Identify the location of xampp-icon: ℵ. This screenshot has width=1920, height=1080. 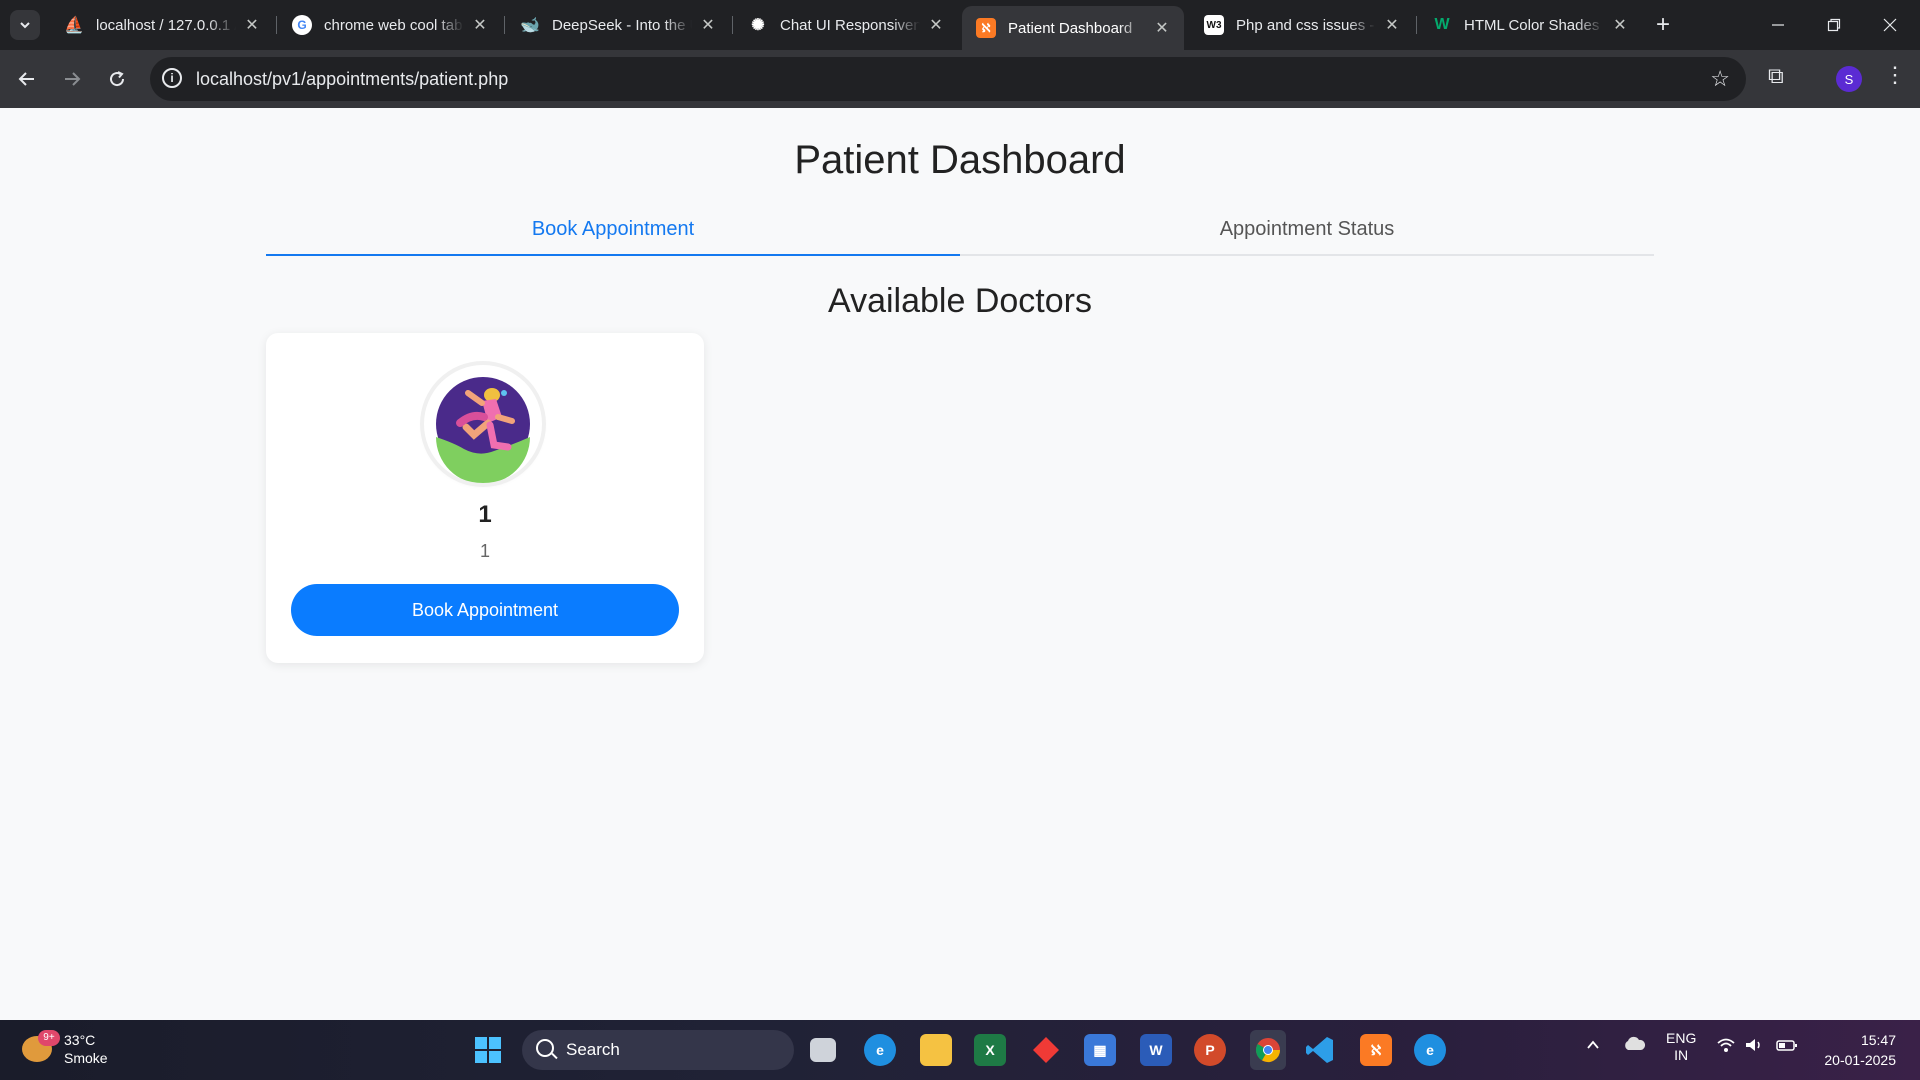
(986, 28).